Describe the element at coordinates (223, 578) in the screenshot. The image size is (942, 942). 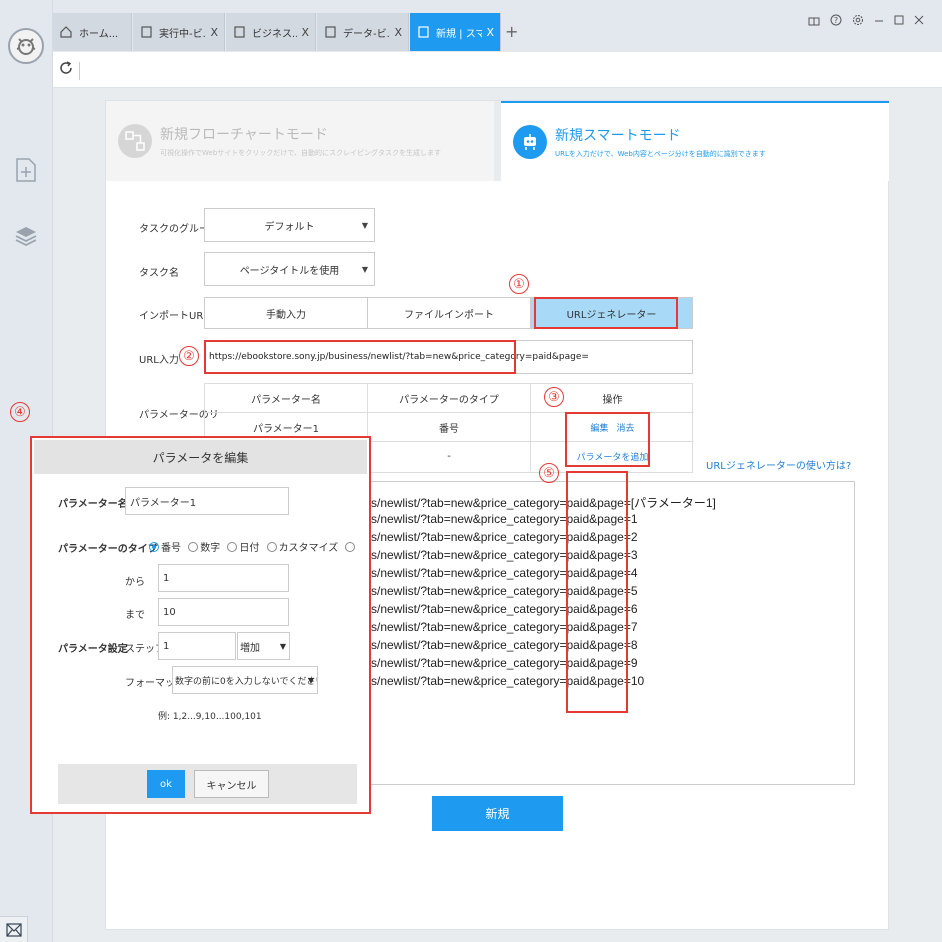
I see `from-input: 1` at that location.